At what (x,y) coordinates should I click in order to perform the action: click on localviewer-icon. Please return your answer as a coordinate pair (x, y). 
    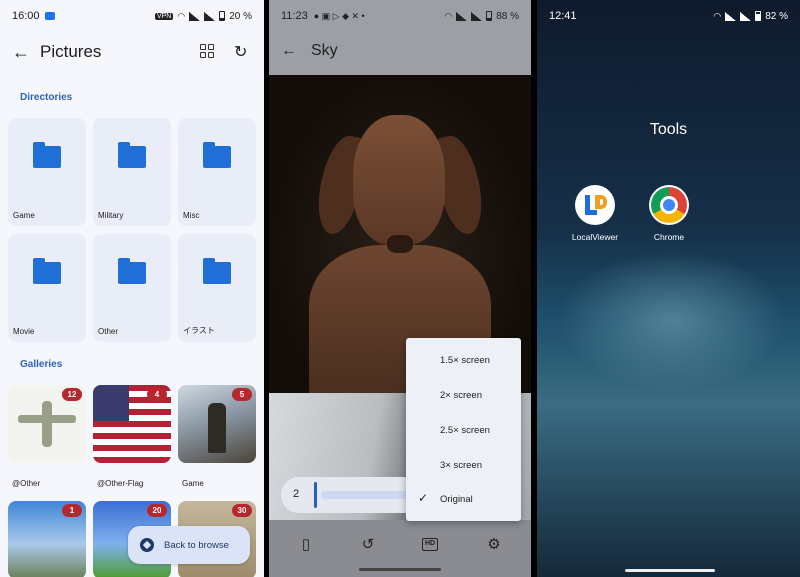
    Looking at the image, I should click on (595, 205).